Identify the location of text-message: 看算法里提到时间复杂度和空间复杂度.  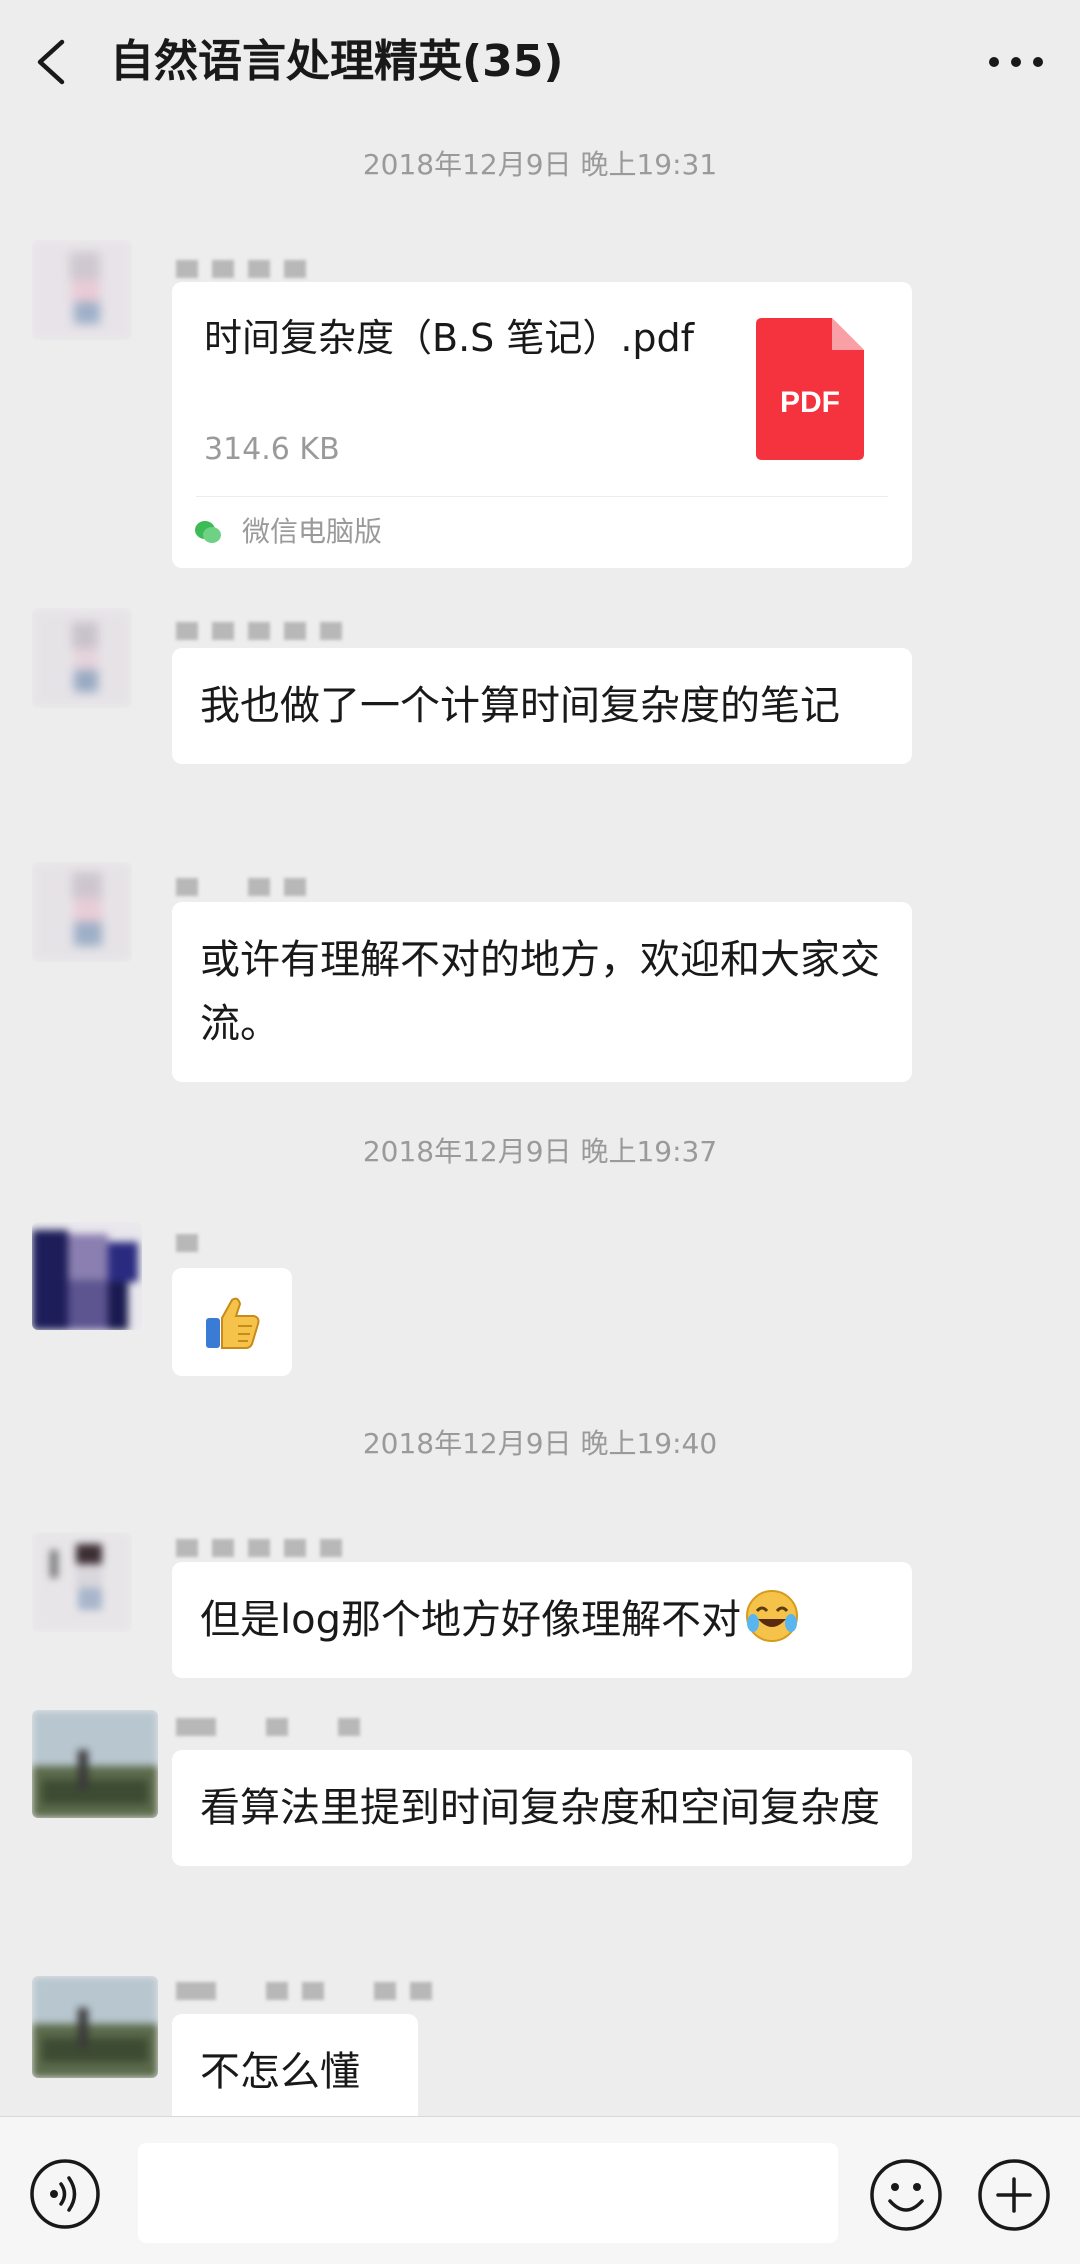
(542, 1808).